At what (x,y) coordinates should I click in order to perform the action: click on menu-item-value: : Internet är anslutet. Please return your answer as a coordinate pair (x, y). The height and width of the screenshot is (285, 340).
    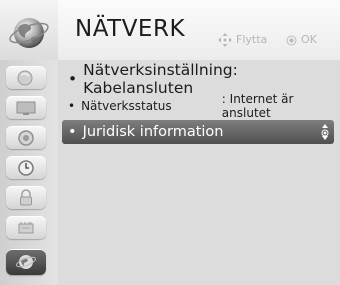
    Looking at the image, I should click on (257, 106).